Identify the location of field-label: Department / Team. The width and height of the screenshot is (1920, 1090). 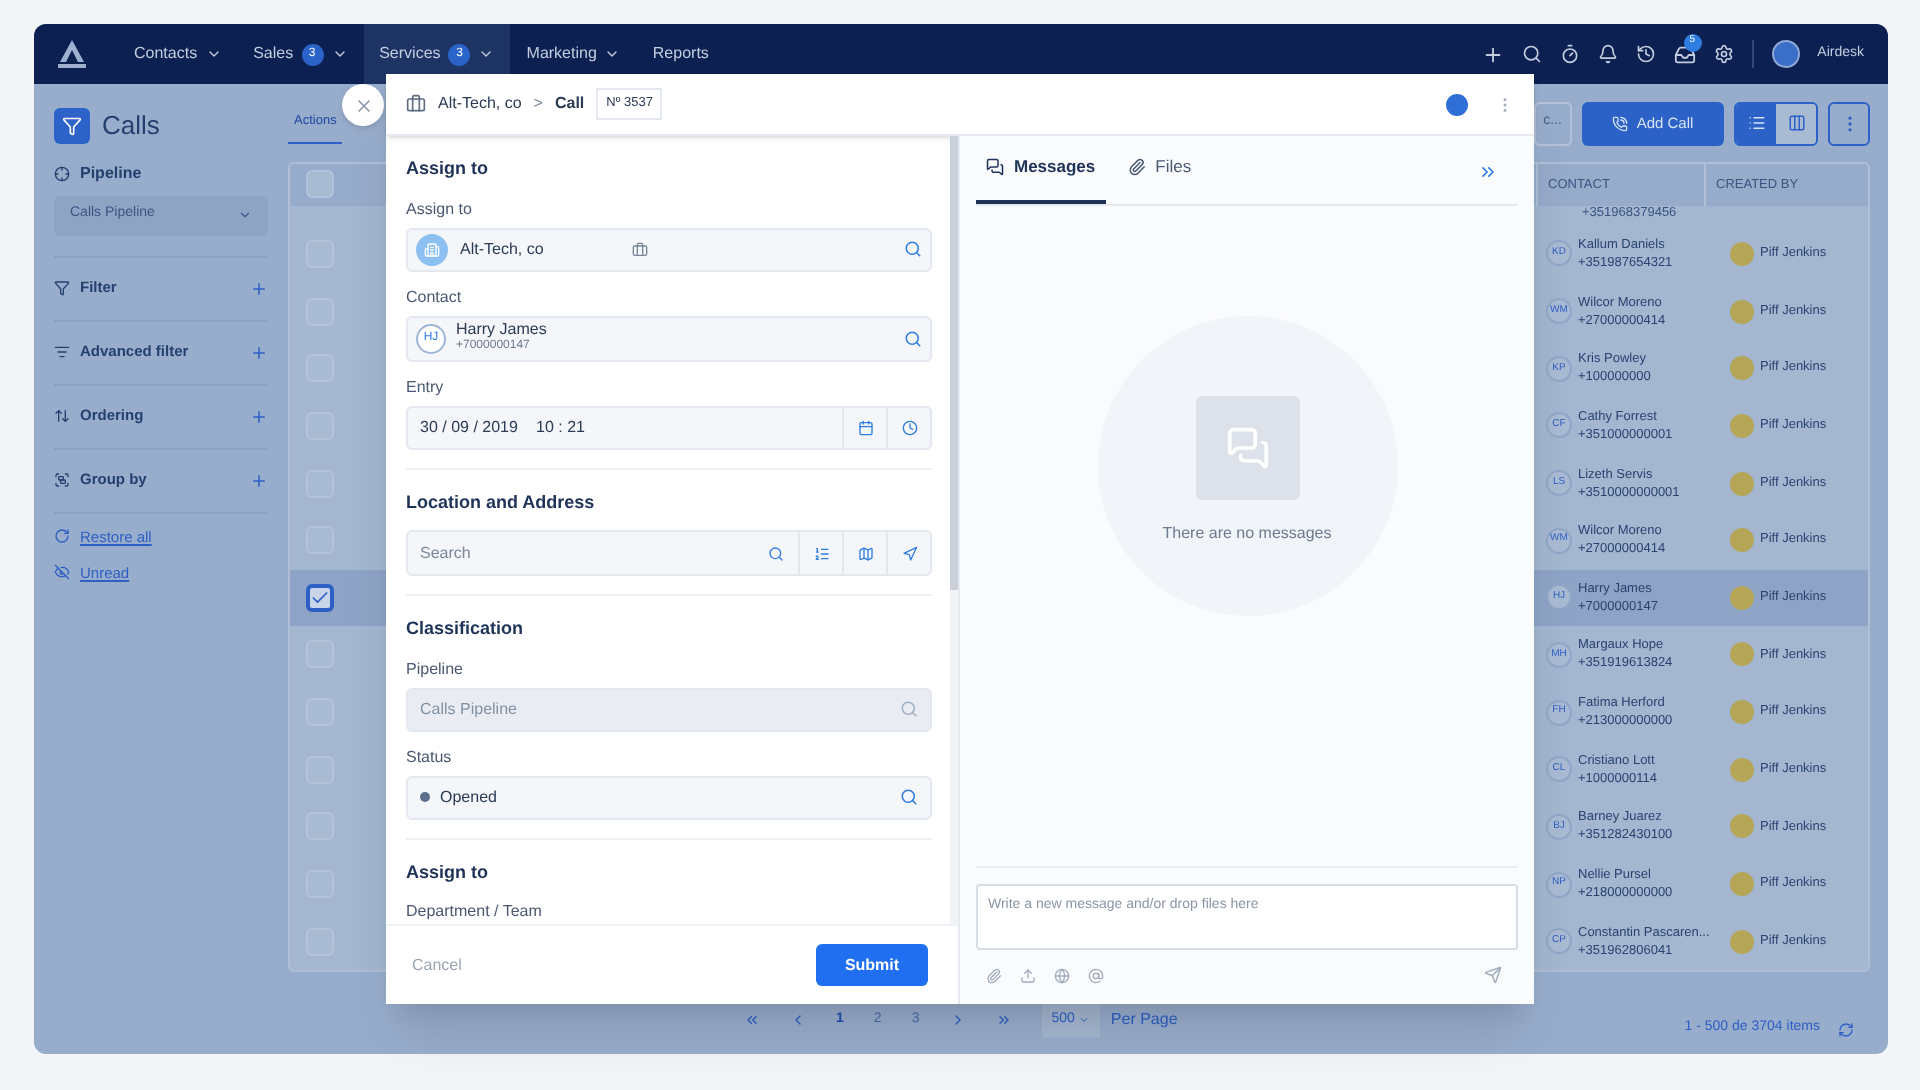
(475, 912).